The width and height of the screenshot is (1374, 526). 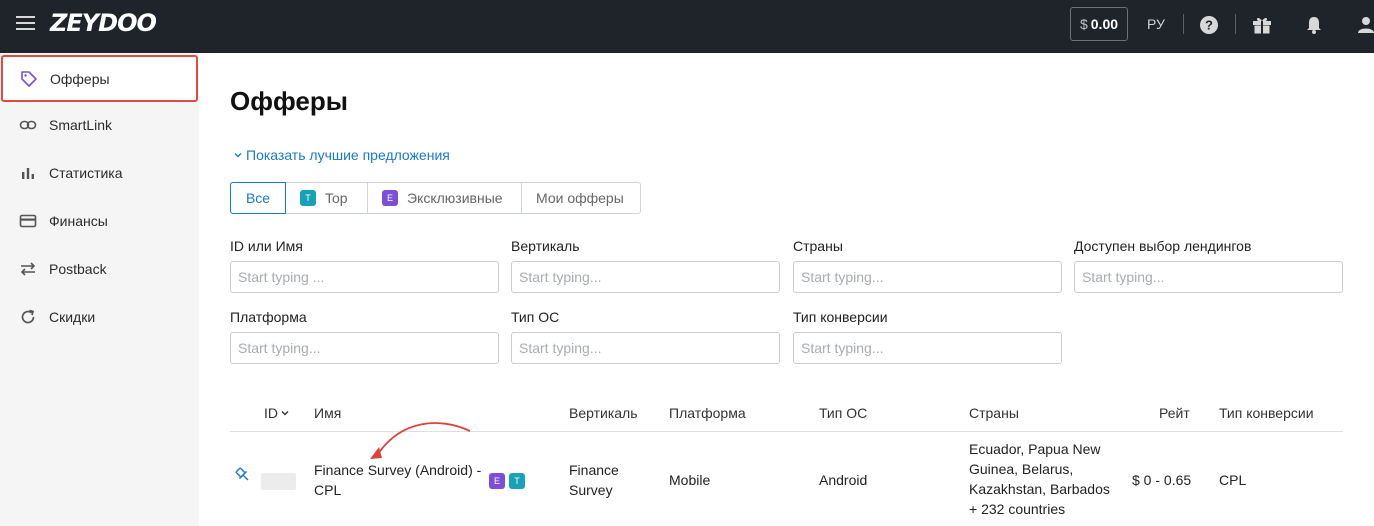 I want to click on logo: ZEYDOO, so click(x=103, y=23).